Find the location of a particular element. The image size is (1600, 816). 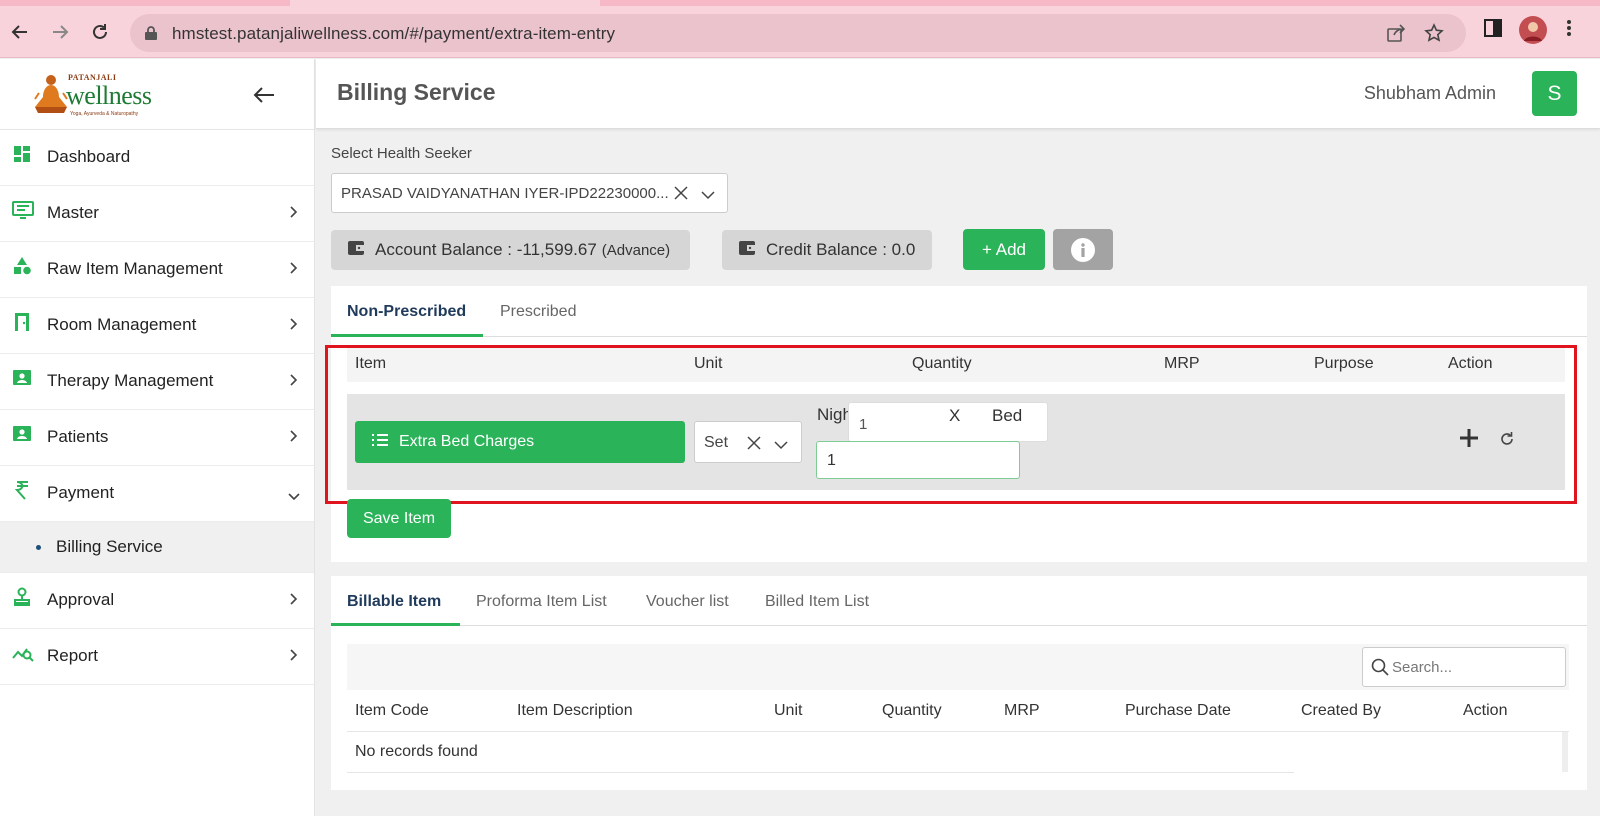

item-select-button: Extra Bed Charges is located at coordinates (520, 442).